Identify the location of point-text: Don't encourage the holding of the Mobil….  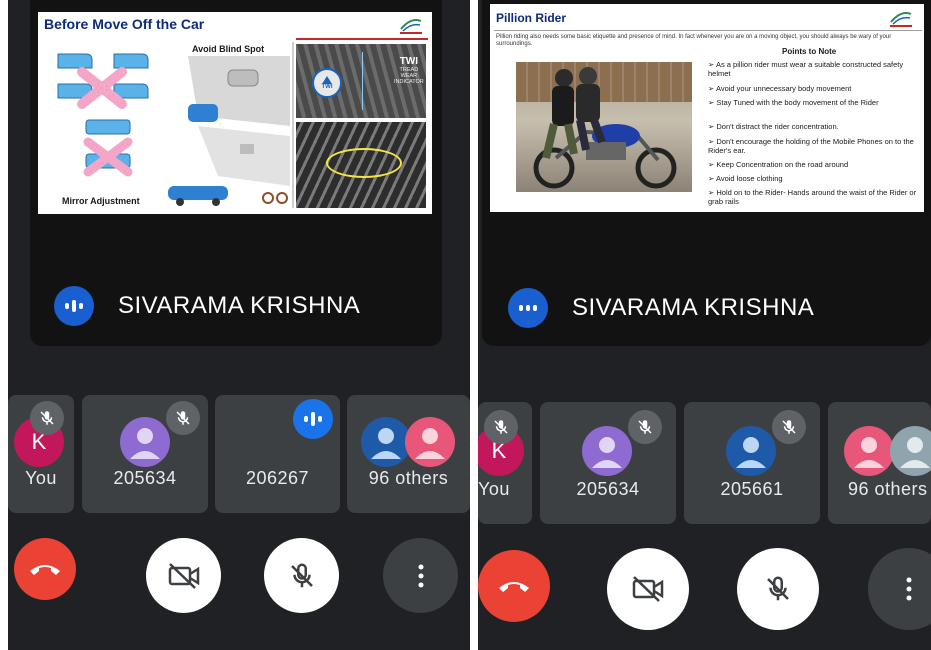
(811, 146).